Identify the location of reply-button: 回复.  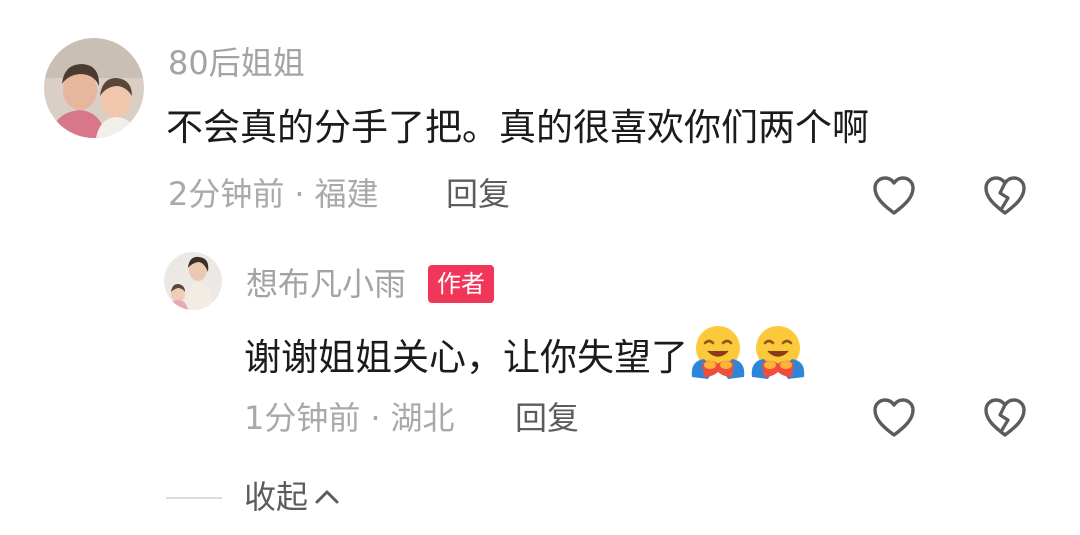
(478, 194).